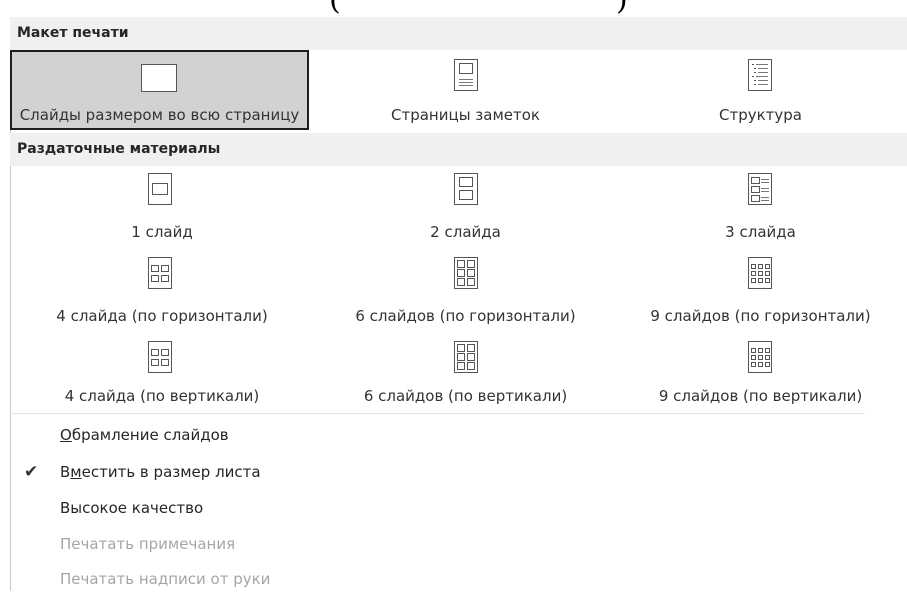 The width and height of the screenshot is (907, 594). What do you see at coordinates (760, 316) in the screenshot?
I see `handout-option-label: 9 слайдов (по горизонтали)` at bounding box center [760, 316].